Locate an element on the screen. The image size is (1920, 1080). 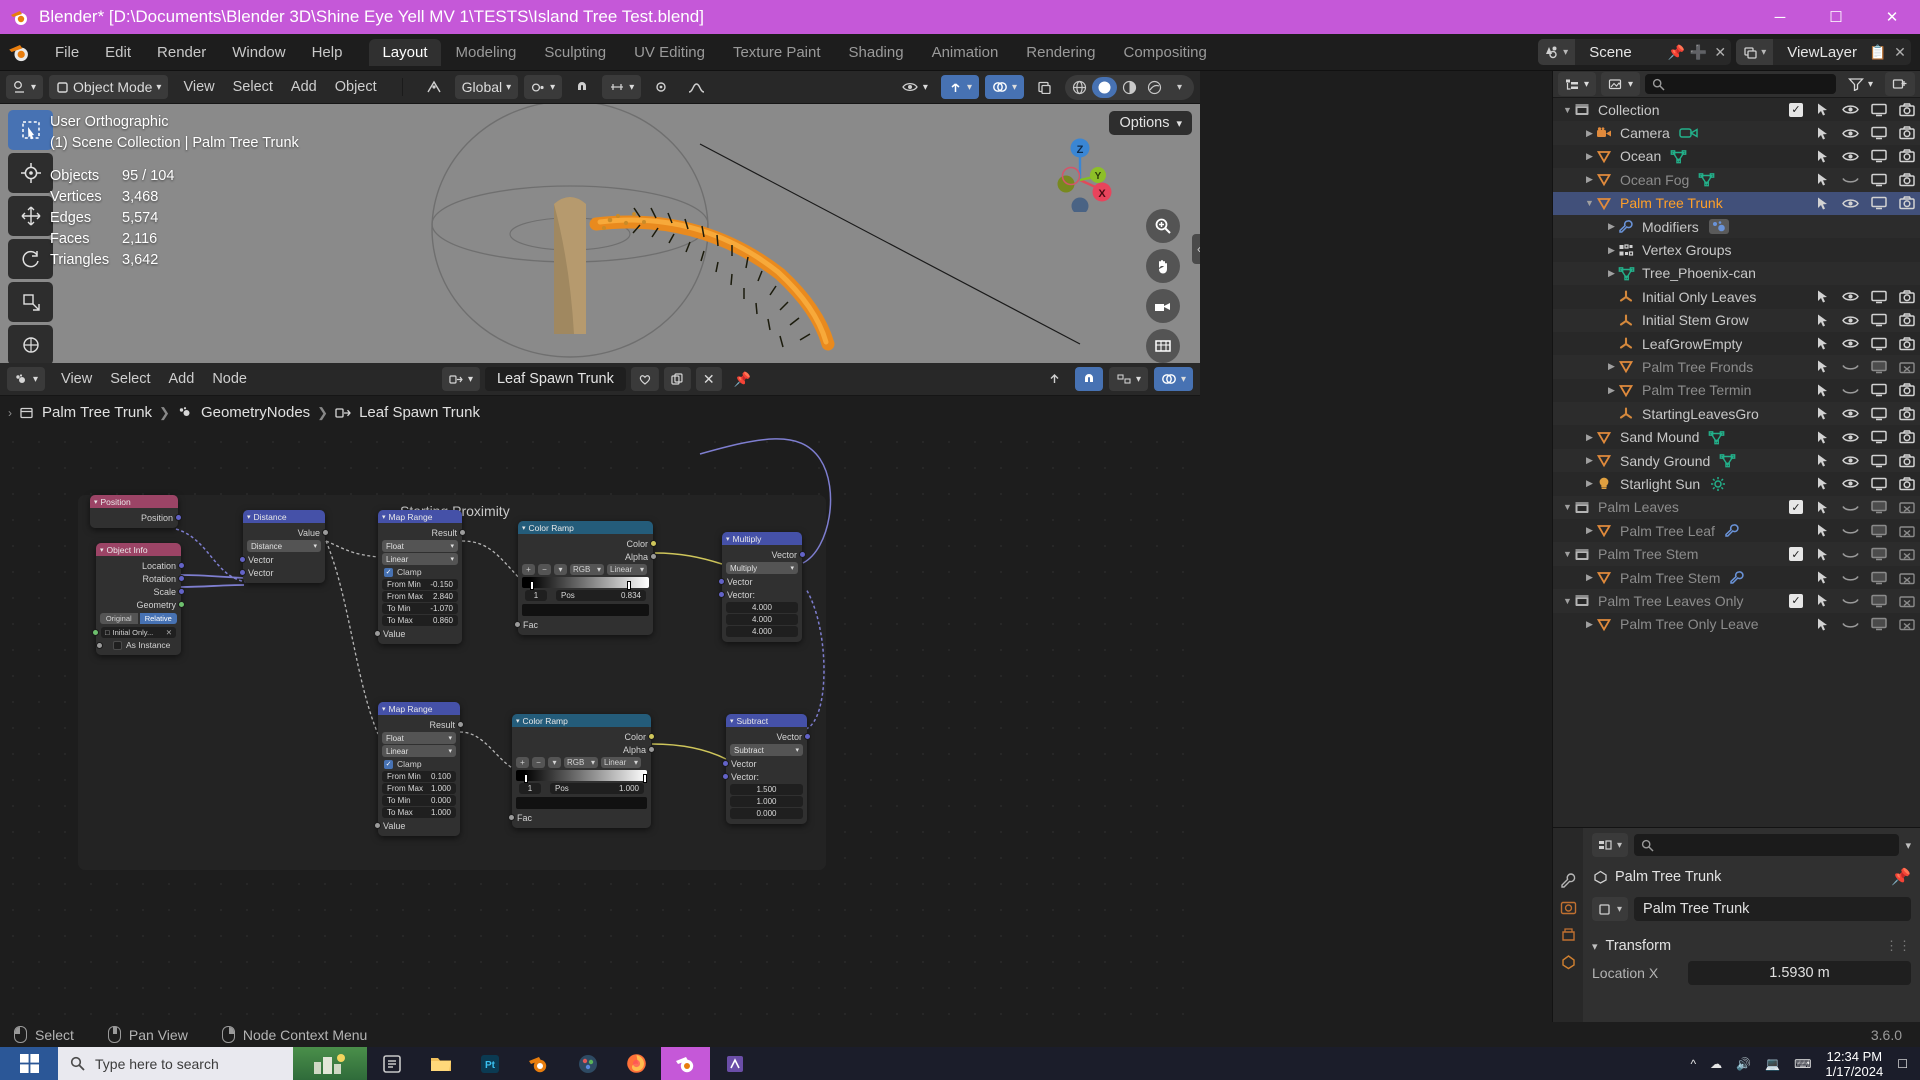
start-button is located at coordinates (29, 1063).